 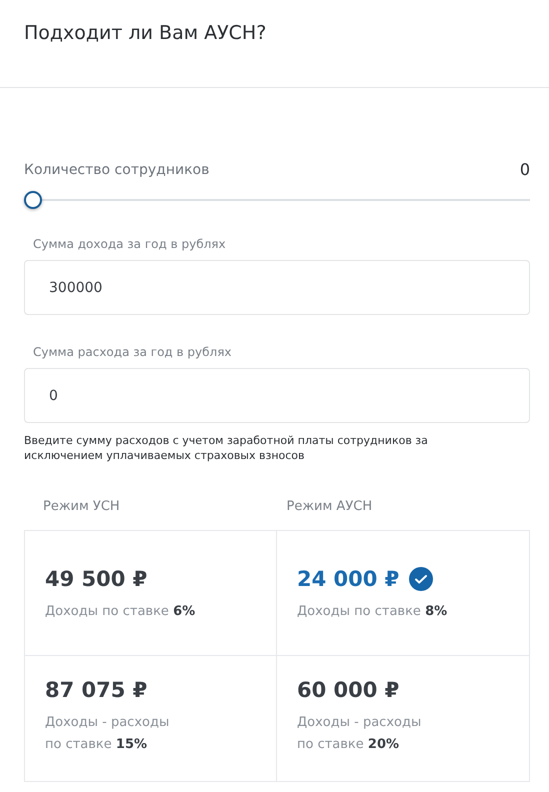 I want to click on input-field: 300000, so click(x=277, y=287).